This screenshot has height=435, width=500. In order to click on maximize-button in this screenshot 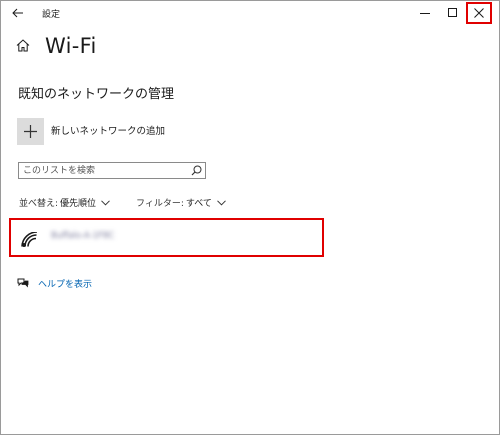, I will do `click(453, 13)`.